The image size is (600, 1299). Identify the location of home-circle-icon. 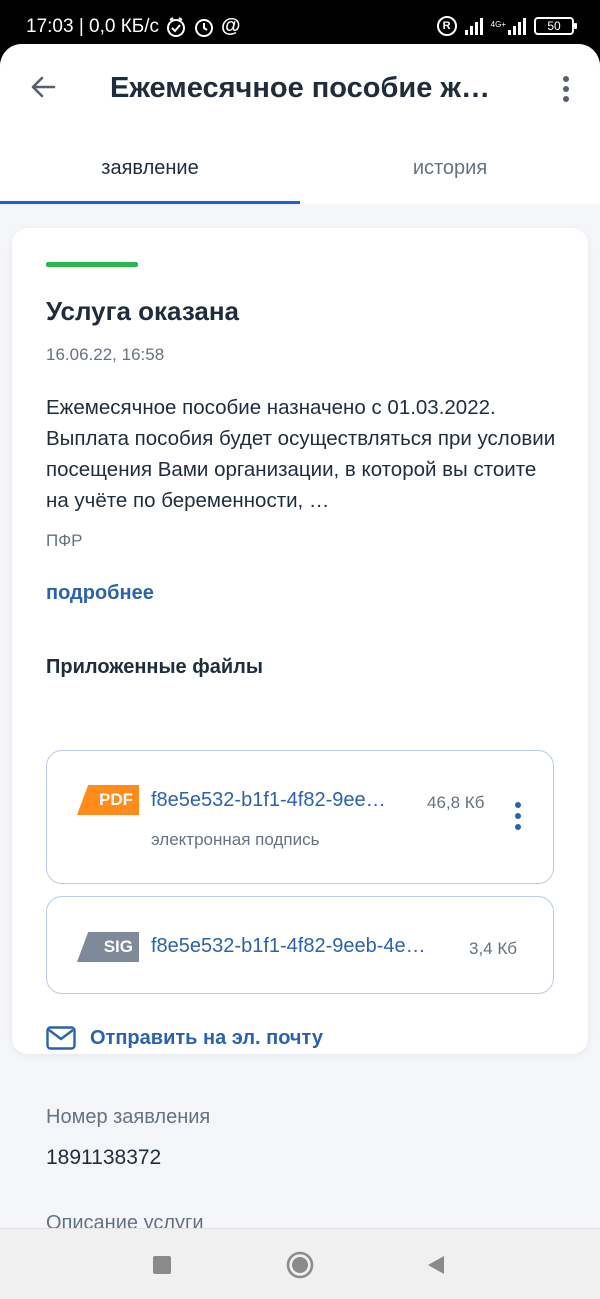
(300, 1265).